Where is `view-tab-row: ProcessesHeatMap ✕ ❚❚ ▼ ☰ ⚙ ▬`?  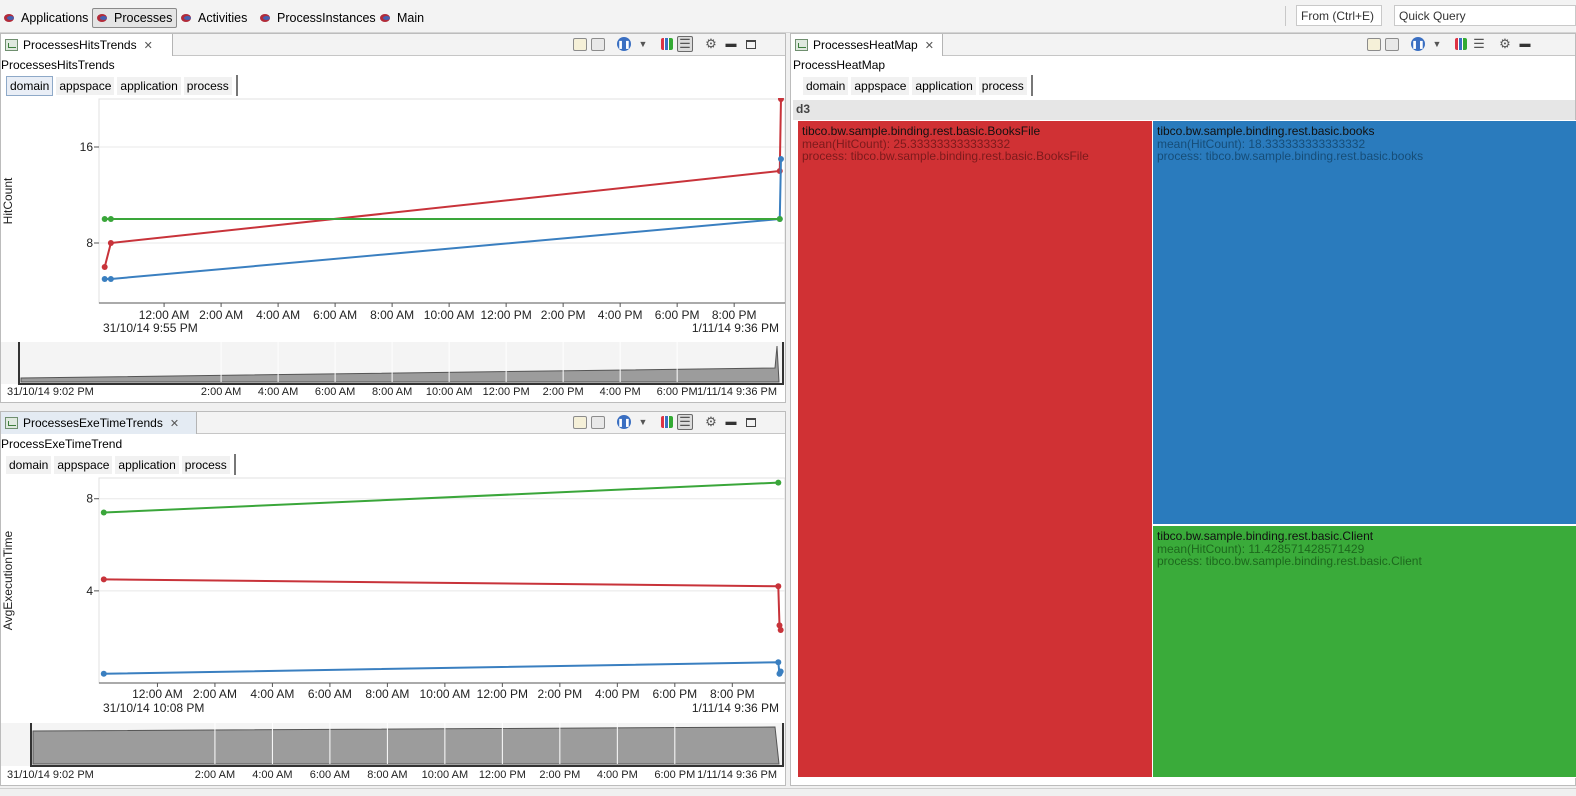
view-tab-row: ProcessesHeatMap ✕ ❚❚ ▼ ☰ ⚙ ▬ is located at coordinates (1183, 45).